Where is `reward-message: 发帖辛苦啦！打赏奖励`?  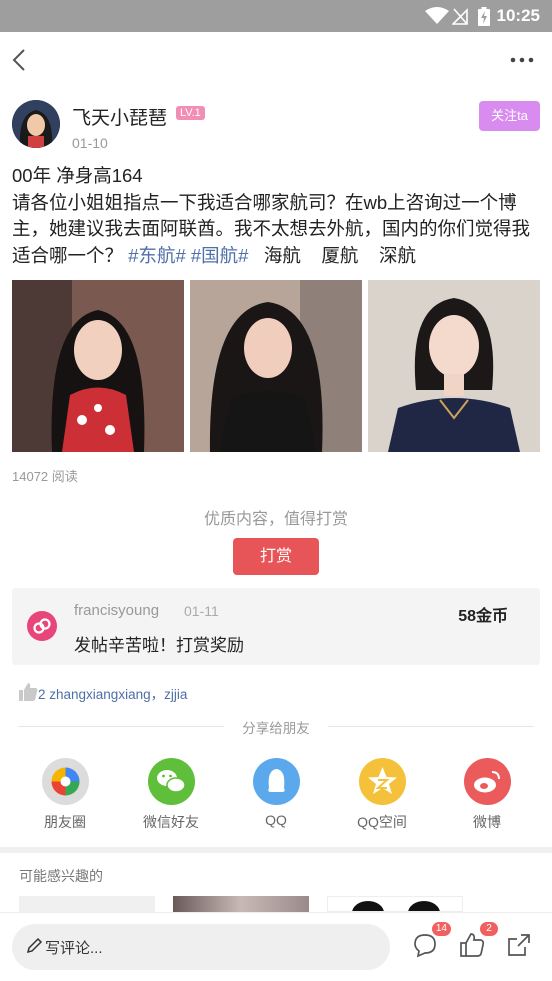
reward-message: 发帖辛苦啦！打赏奖励 is located at coordinates (159, 645).